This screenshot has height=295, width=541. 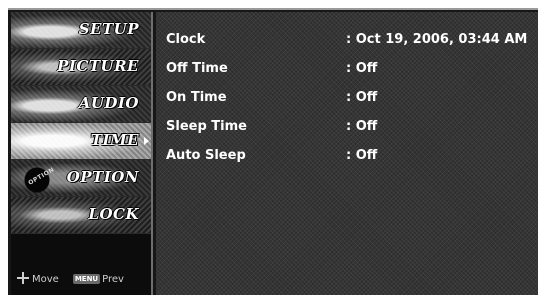 What do you see at coordinates (114, 140) in the screenshot?
I see `menu-item-label: TIME` at bounding box center [114, 140].